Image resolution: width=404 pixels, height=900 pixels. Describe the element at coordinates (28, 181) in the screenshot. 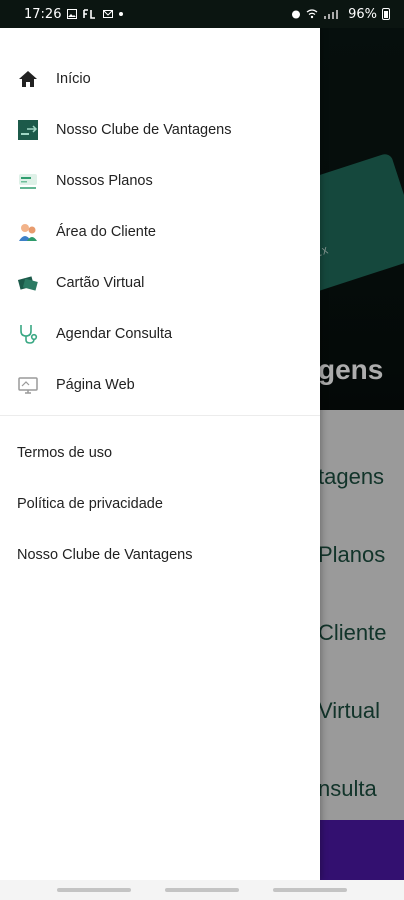

I see `plans-icon` at that location.